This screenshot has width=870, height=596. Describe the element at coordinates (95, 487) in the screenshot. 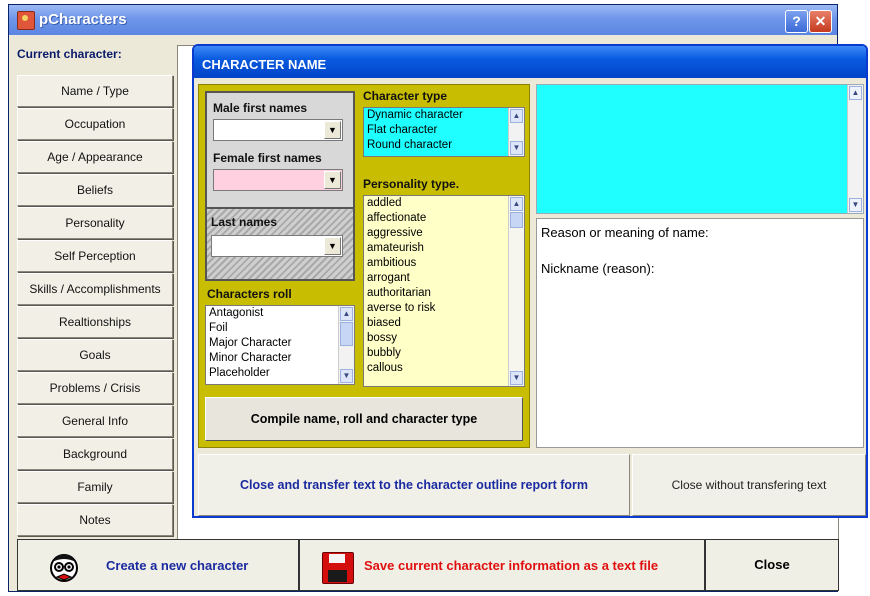

I see `nav-family-button: Family` at that location.